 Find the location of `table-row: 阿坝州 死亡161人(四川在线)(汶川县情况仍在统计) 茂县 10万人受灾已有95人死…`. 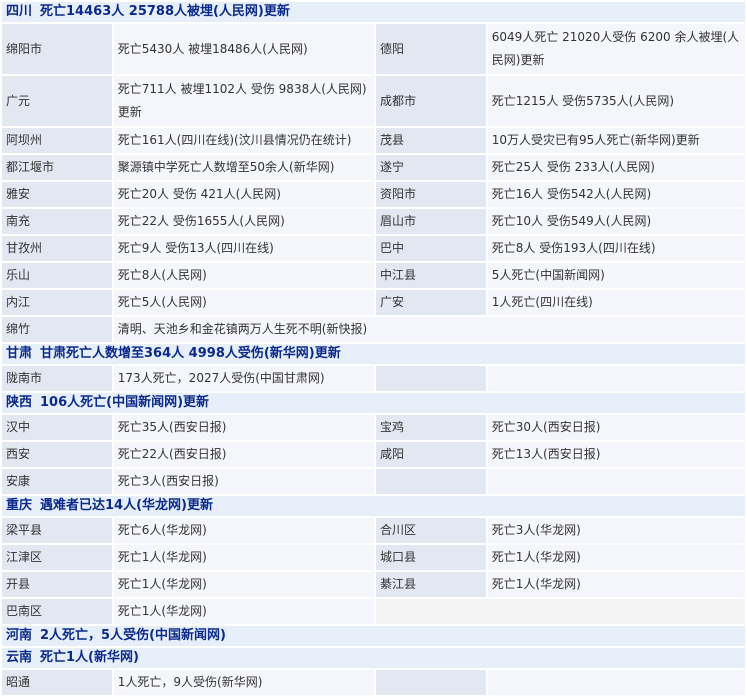

table-row: 阿坝州 死亡161人(四川在线)(汶川县情况仍在统计) 茂县 10万人受灾已有95人死… is located at coordinates (373, 140).